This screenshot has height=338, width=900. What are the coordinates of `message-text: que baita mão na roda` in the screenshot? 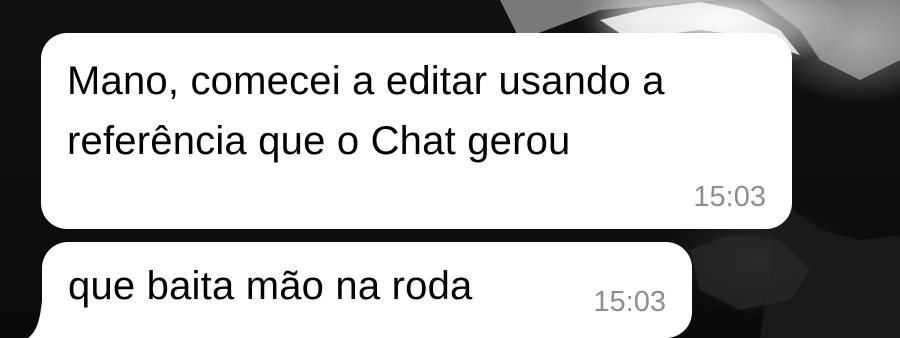 It's located at (270, 286).